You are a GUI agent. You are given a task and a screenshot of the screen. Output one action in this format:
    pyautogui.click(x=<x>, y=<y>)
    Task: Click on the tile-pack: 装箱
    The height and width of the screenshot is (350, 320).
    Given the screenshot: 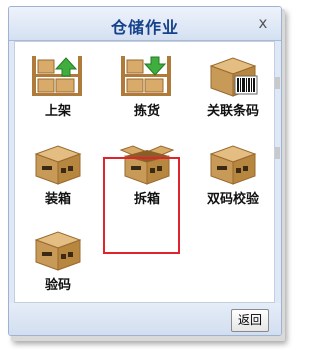 What is the action you would take?
    pyautogui.click(x=58, y=177)
    